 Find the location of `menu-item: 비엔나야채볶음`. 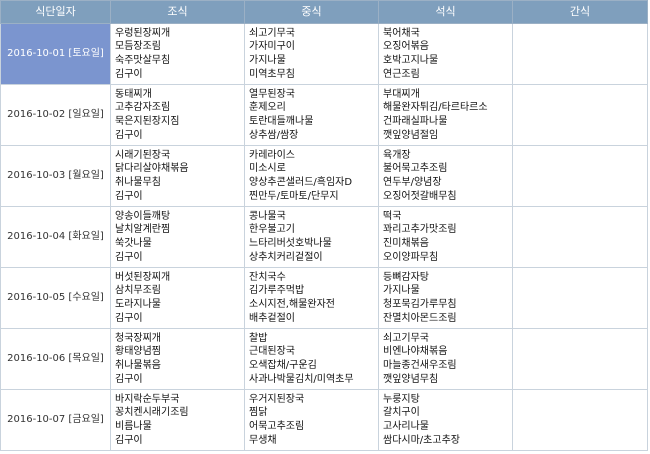

menu-item: 비엔나야채볶음 is located at coordinates (415, 352).